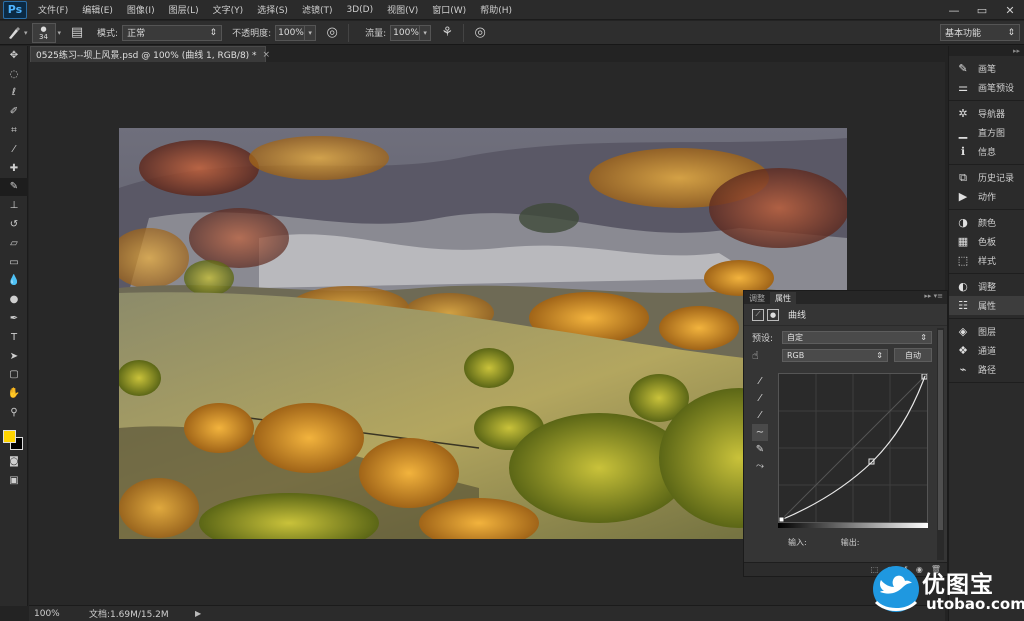  What do you see at coordinates (986, 305) in the screenshot?
I see `dock-item-properties: ☷ 属性` at bounding box center [986, 305].